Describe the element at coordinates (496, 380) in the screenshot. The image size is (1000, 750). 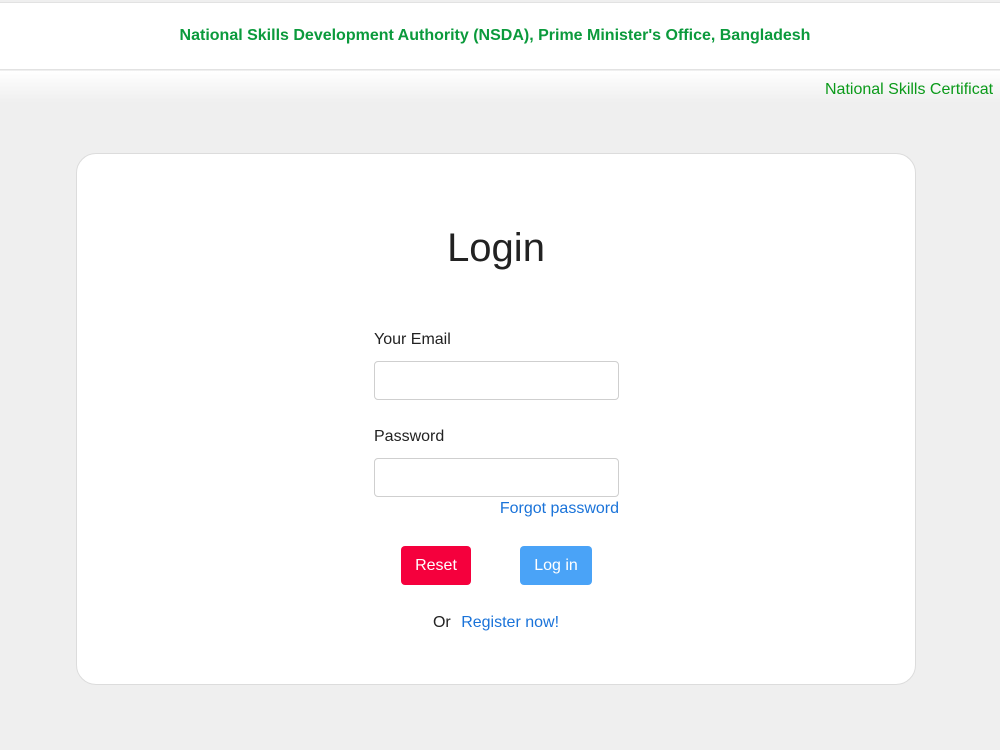
I see `email-field` at that location.